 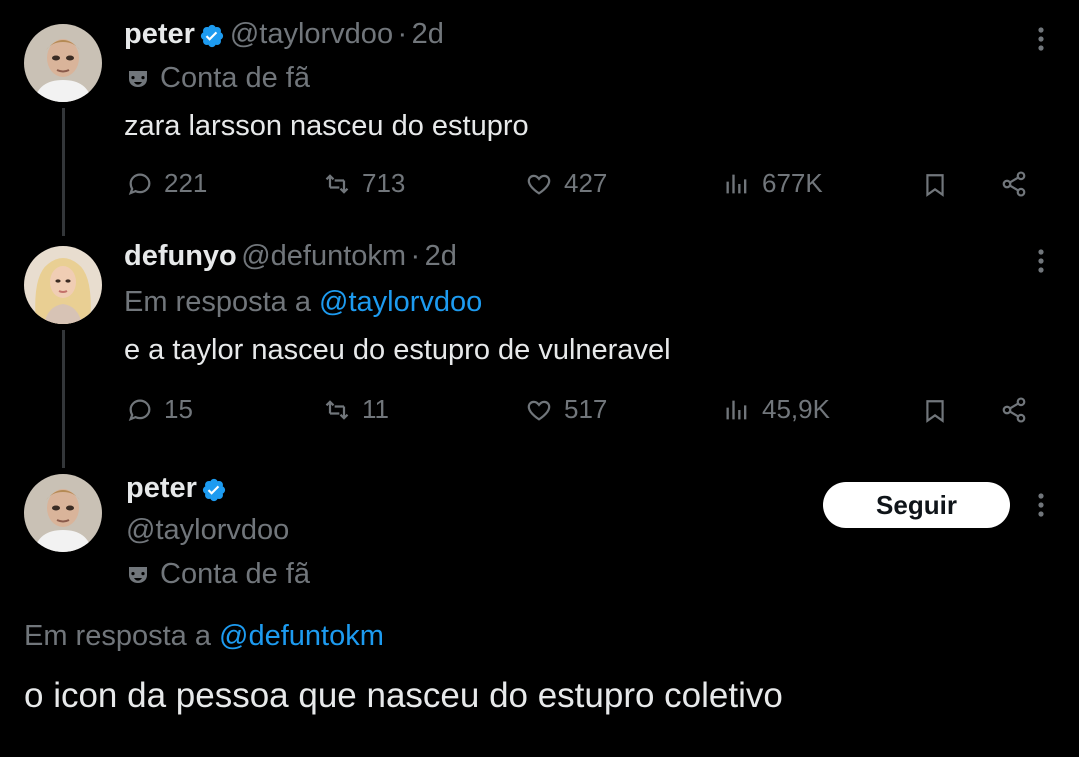 What do you see at coordinates (326, 126) in the screenshot?
I see `tweet-text: zara larsson nasceu do estupro` at bounding box center [326, 126].